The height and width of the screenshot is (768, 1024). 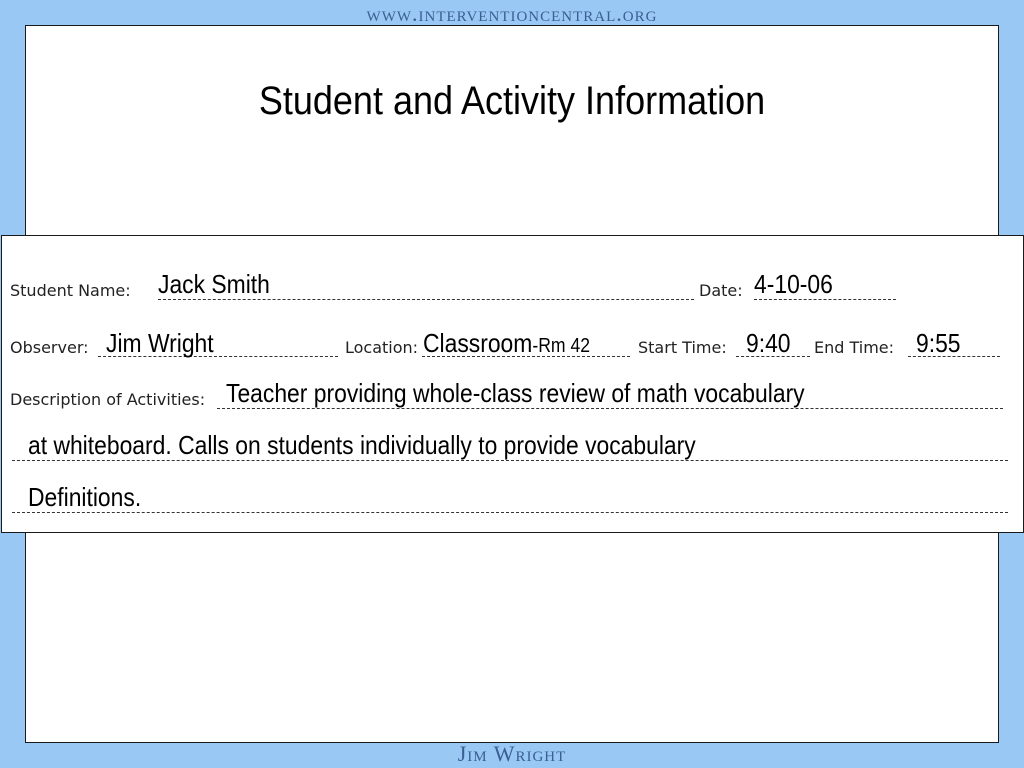 What do you see at coordinates (721, 290) in the screenshot?
I see `date-label: Date:` at bounding box center [721, 290].